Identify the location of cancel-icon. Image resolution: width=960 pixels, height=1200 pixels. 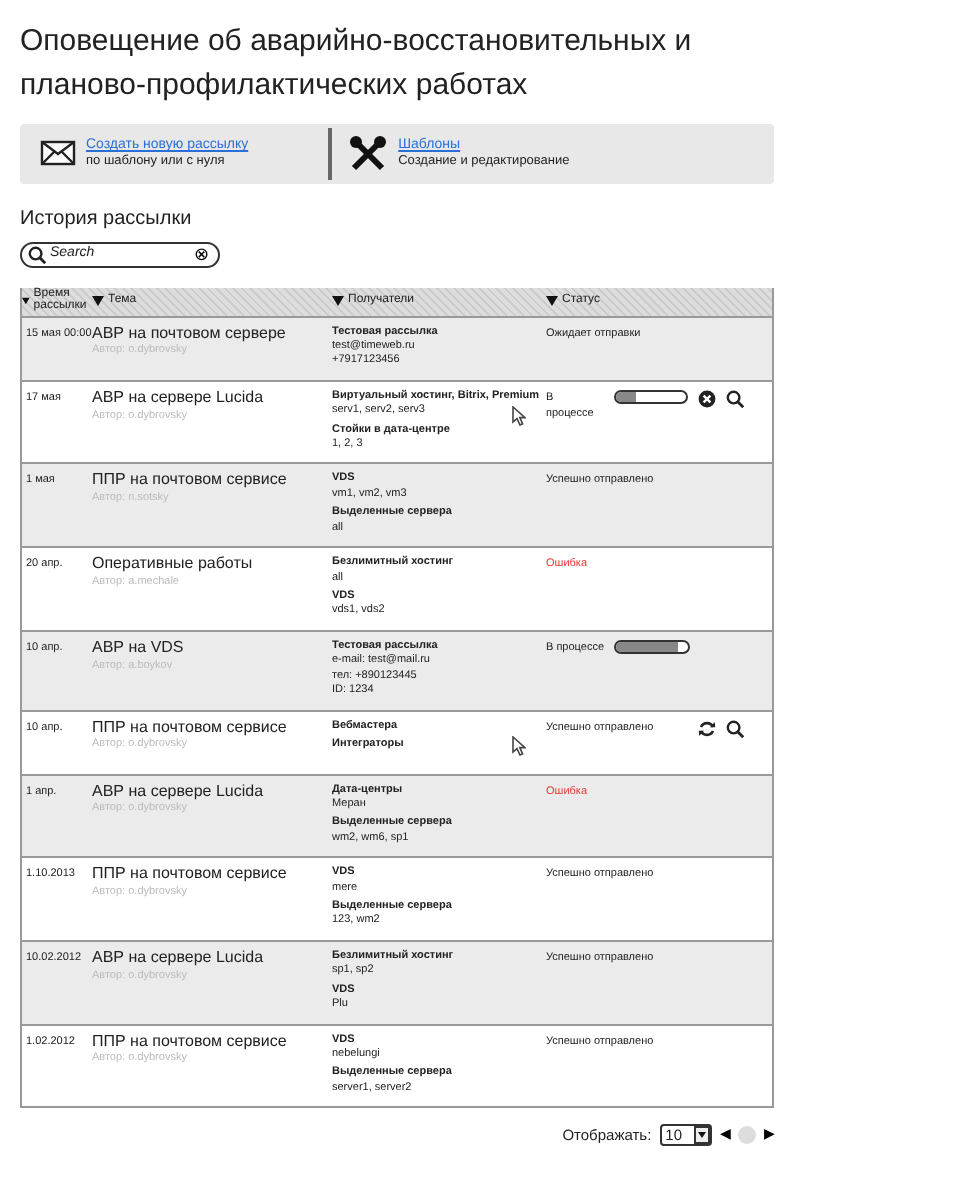
(707, 398).